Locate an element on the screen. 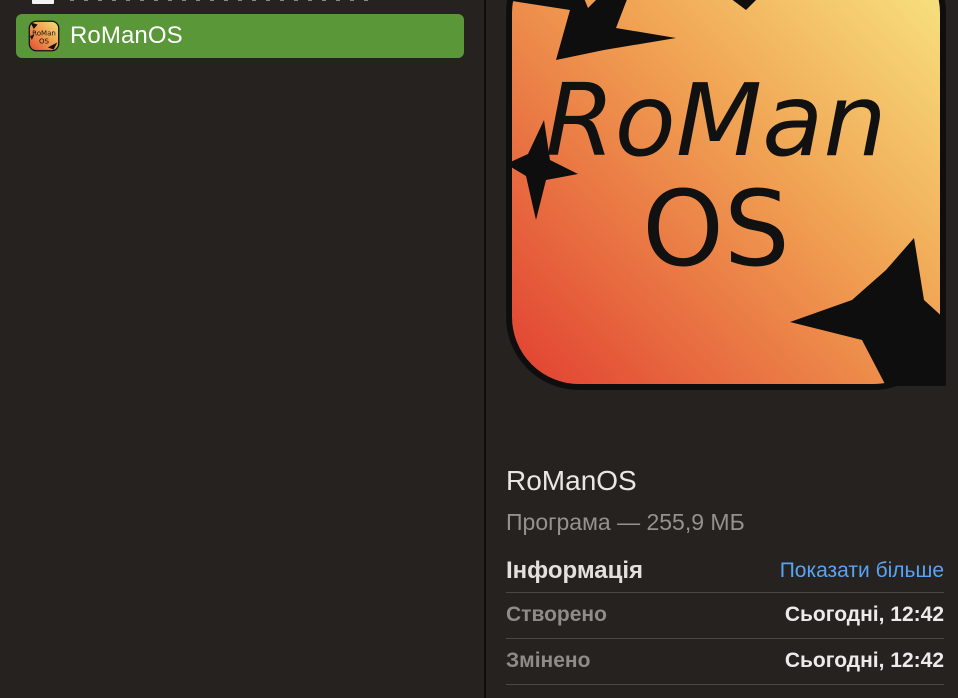 The width and height of the screenshot is (958, 698). info-section-title: Інформація is located at coordinates (575, 570).